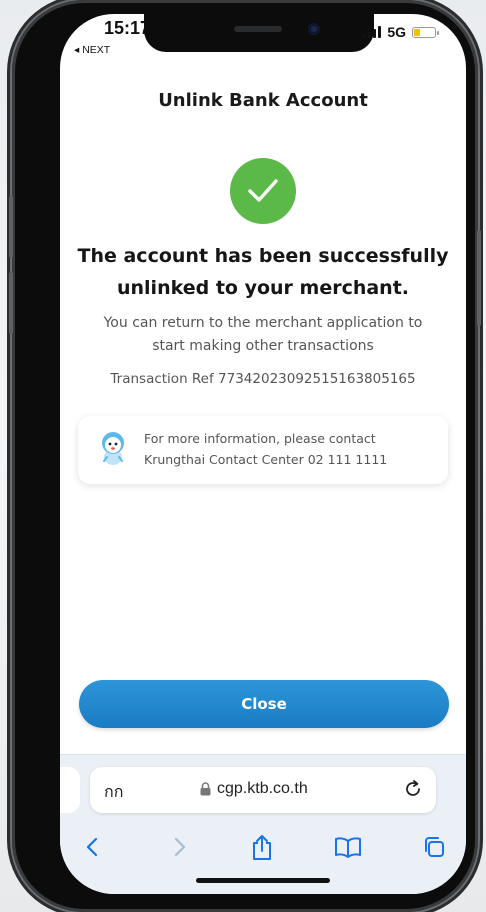 The height and width of the screenshot is (912, 486). Describe the element at coordinates (263, 379) in the screenshot. I see `transaction-ref: Transaction Ref 7734202309251516380516​5` at that location.